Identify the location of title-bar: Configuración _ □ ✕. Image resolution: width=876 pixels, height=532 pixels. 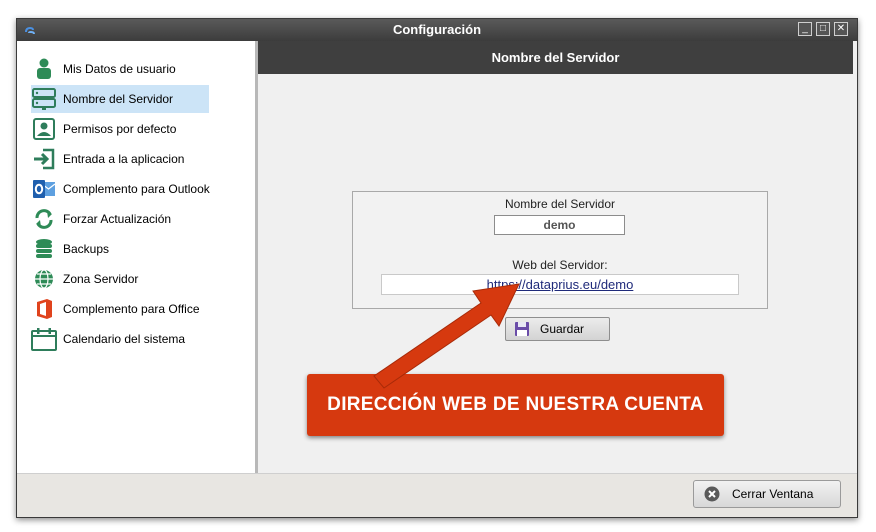
(437, 30).